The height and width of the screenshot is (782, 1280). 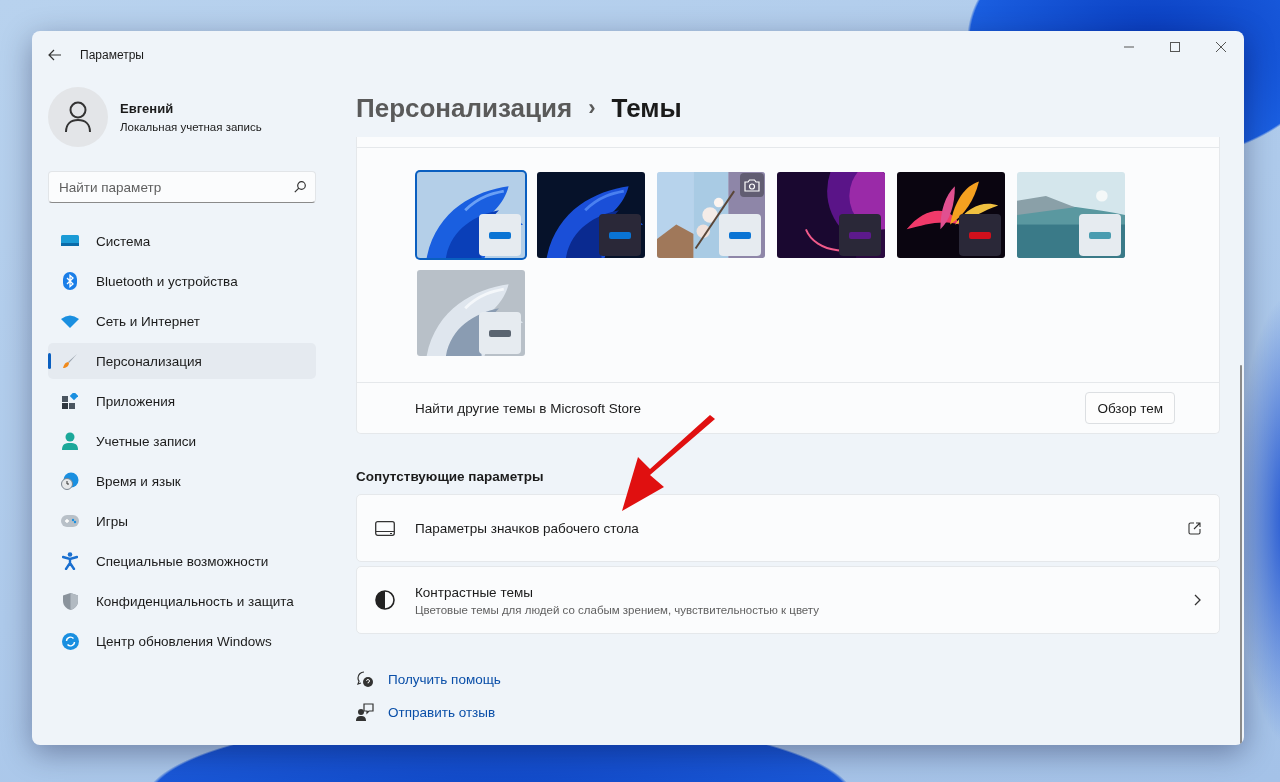 I want to click on search-icon, so click(x=300, y=187).